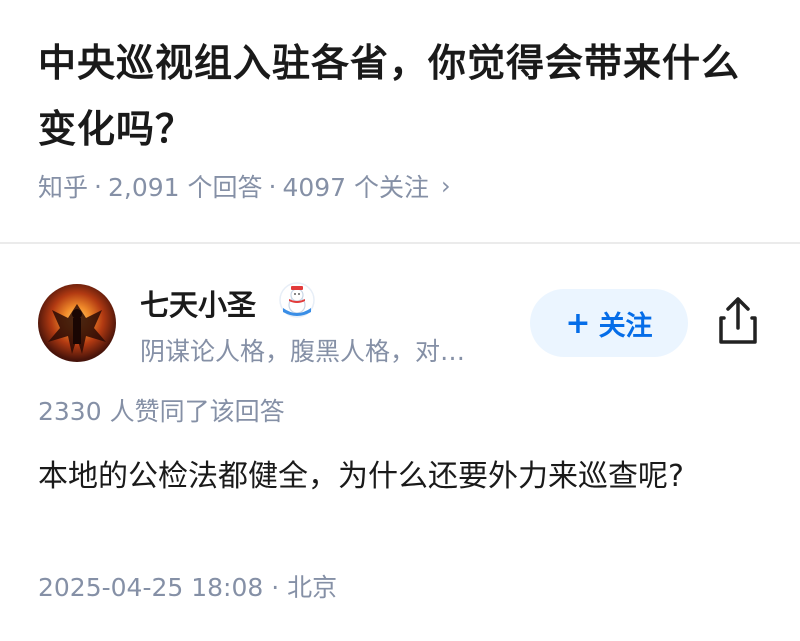  What do you see at coordinates (578, 323) in the screenshot?
I see `plus-icon: +` at bounding box center [578, 323].